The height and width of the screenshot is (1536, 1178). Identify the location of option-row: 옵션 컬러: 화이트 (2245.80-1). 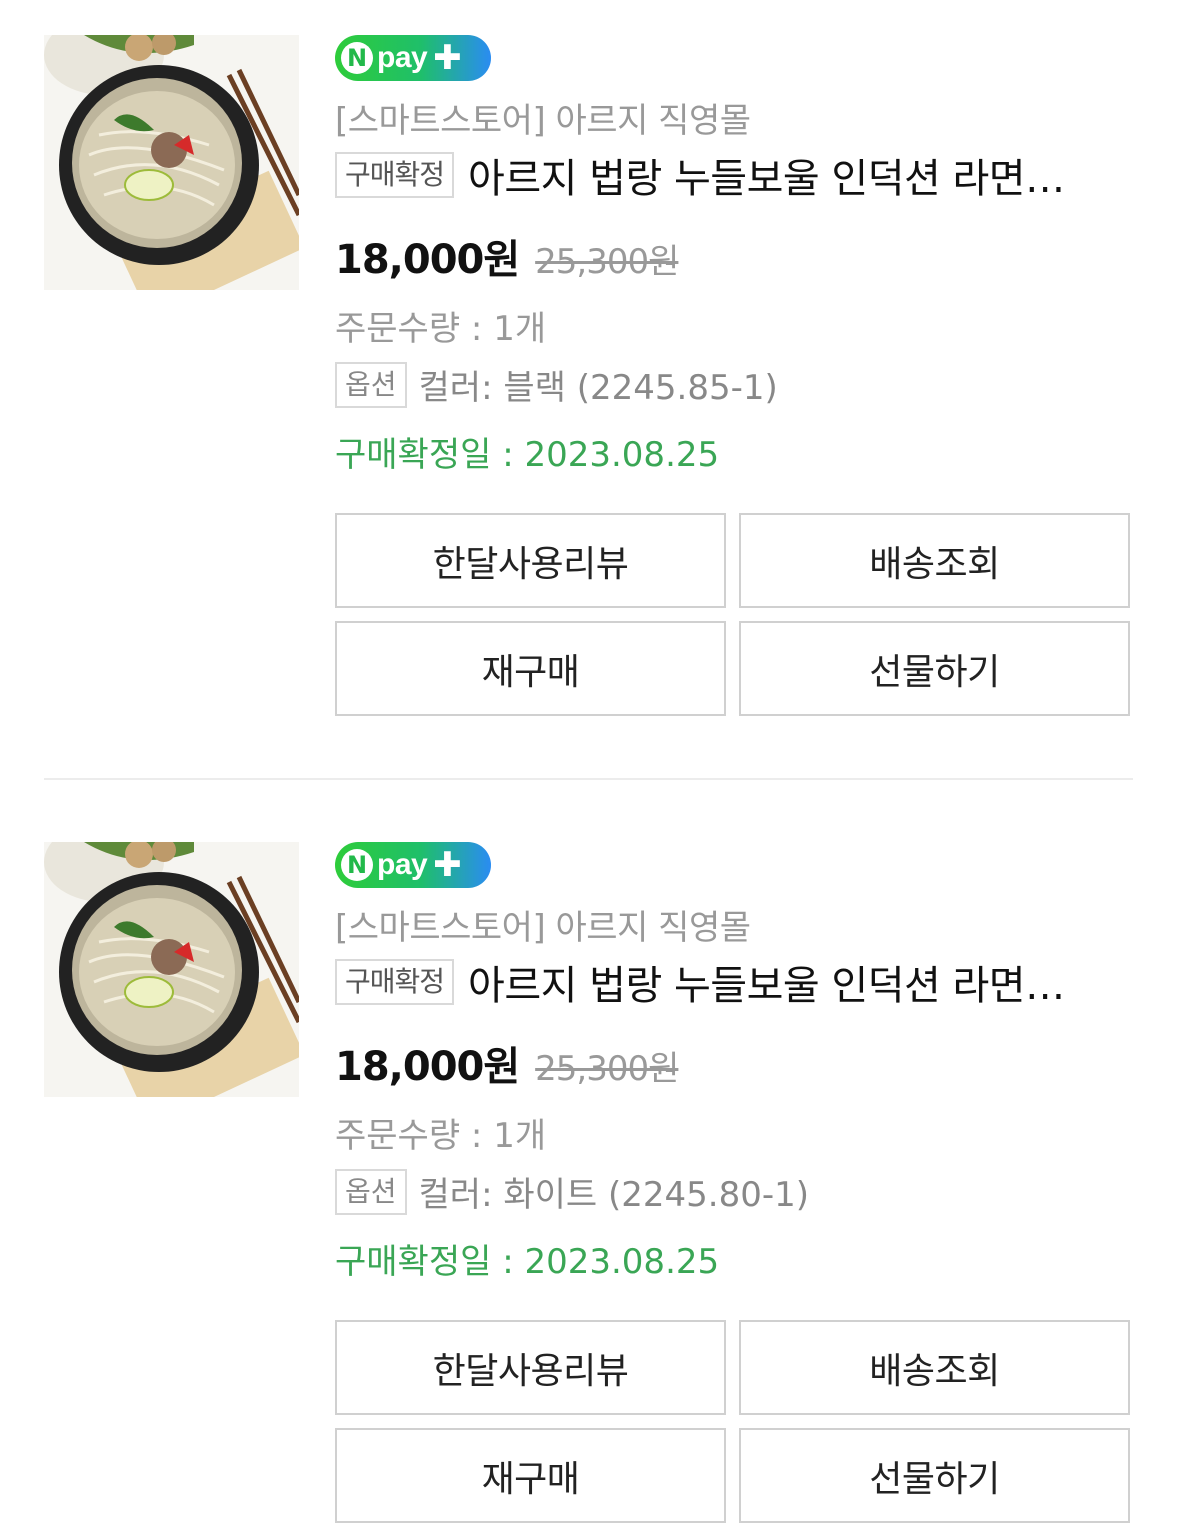
(572, 1191).